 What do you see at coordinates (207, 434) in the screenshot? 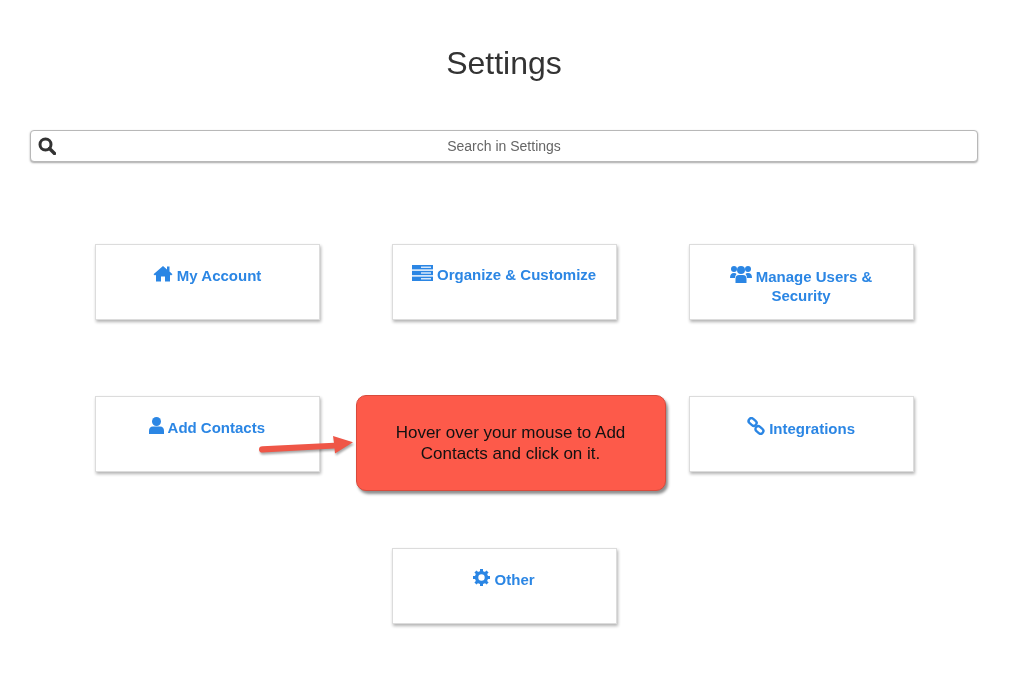
I see `settings-card: Add Contacts` at bounding box center [207, 434].